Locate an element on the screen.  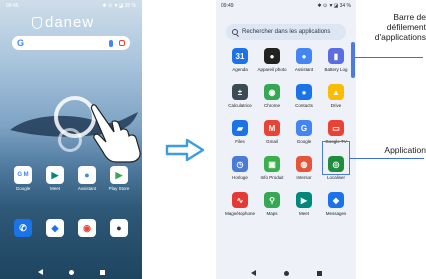
app-item: ▲ Drive is located at coordinates (336, 102).